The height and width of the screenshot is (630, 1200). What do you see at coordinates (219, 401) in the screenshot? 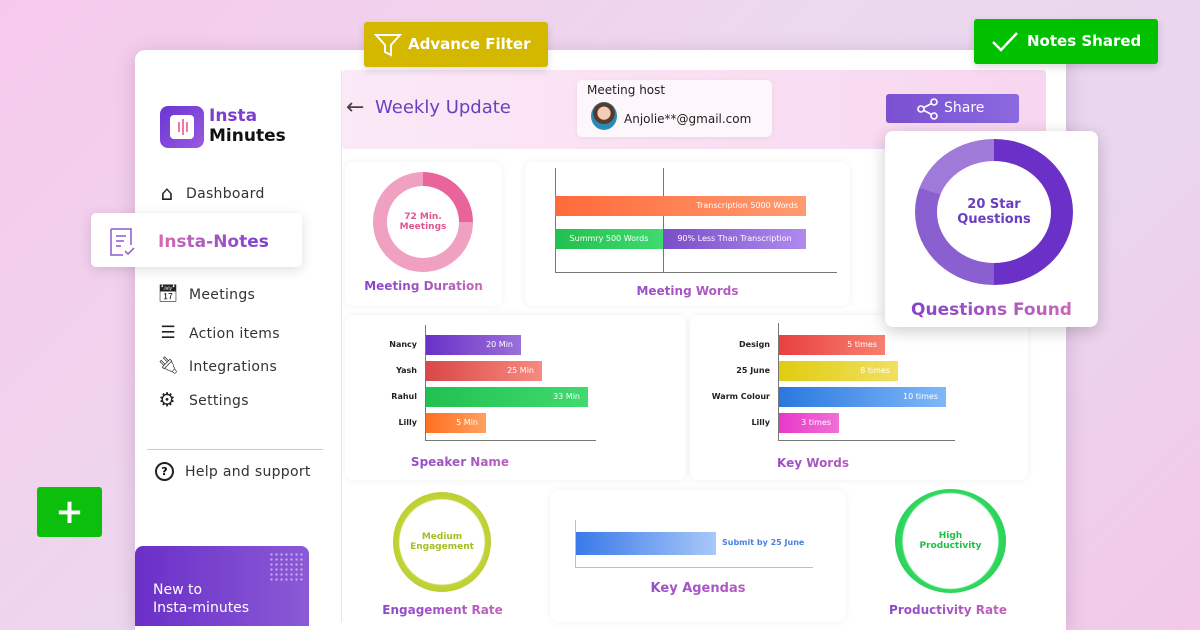
I see `sidebar-item-settings: Settings` at bounding box center [219, 401].